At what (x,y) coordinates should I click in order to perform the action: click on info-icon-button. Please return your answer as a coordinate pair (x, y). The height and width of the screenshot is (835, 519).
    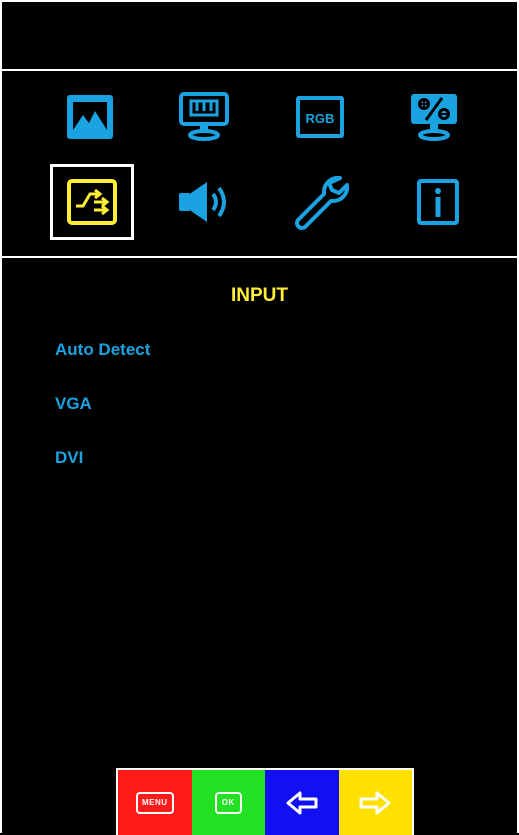
    Looking at the image, I should click on (438, 202).